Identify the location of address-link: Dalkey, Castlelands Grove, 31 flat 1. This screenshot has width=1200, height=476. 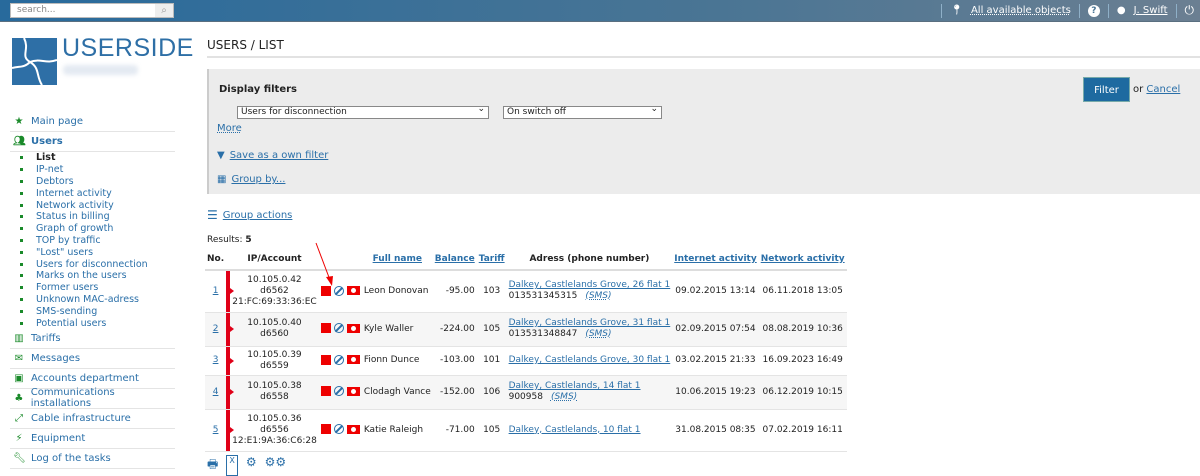
(590, 323).